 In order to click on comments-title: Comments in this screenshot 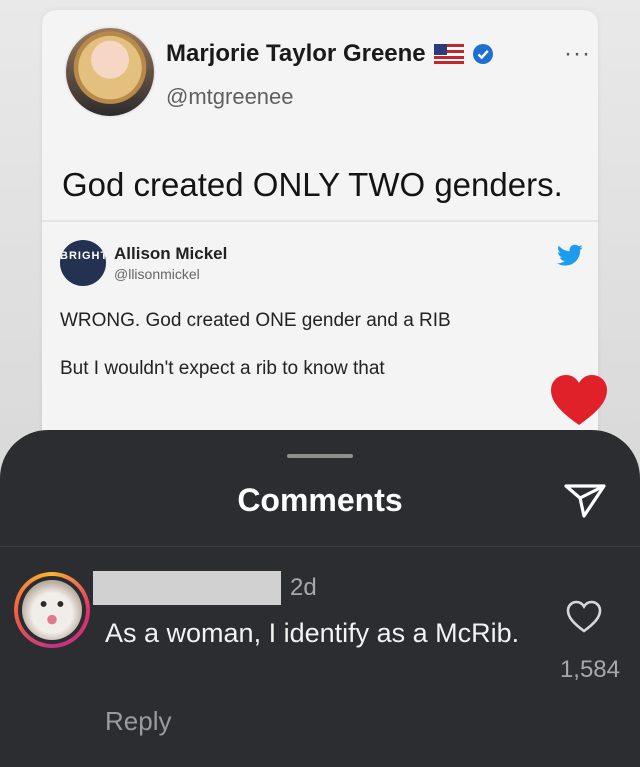, I will do `click(320, 500)`.